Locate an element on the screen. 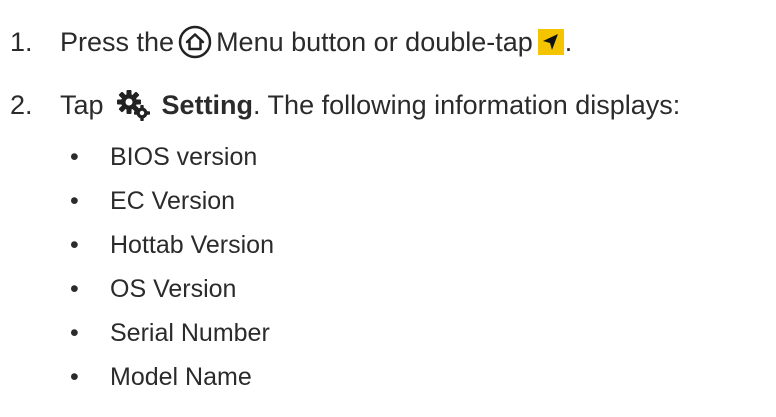 This screenshot has width=776, height=417. list-item: • BIOS version is located at coordinates (163, 157).